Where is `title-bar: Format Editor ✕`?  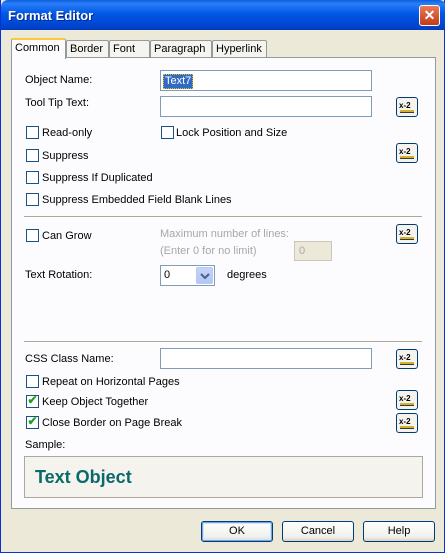
title-bar: Format Editor ✕ is located at coordinates (223, 15).